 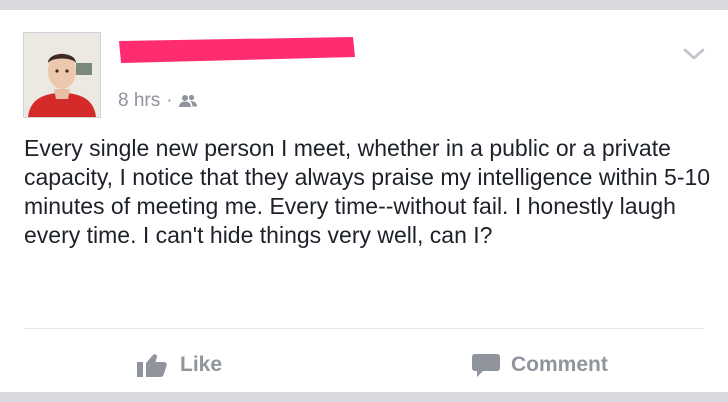 What do you see at coordinates (694, 54) in the screenshot?
I see `chevron-down-icon` at bounding box center [694, 54].